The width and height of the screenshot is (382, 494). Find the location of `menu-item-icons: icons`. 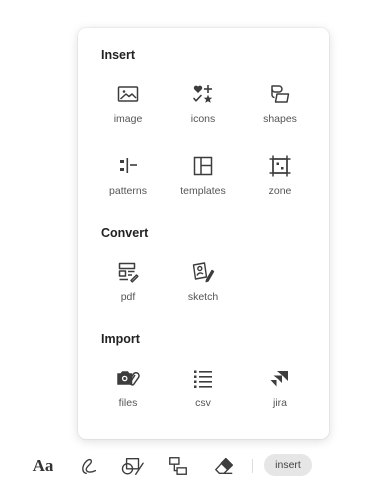

menu-item-icons: icons is located at coordinates (203, 105).